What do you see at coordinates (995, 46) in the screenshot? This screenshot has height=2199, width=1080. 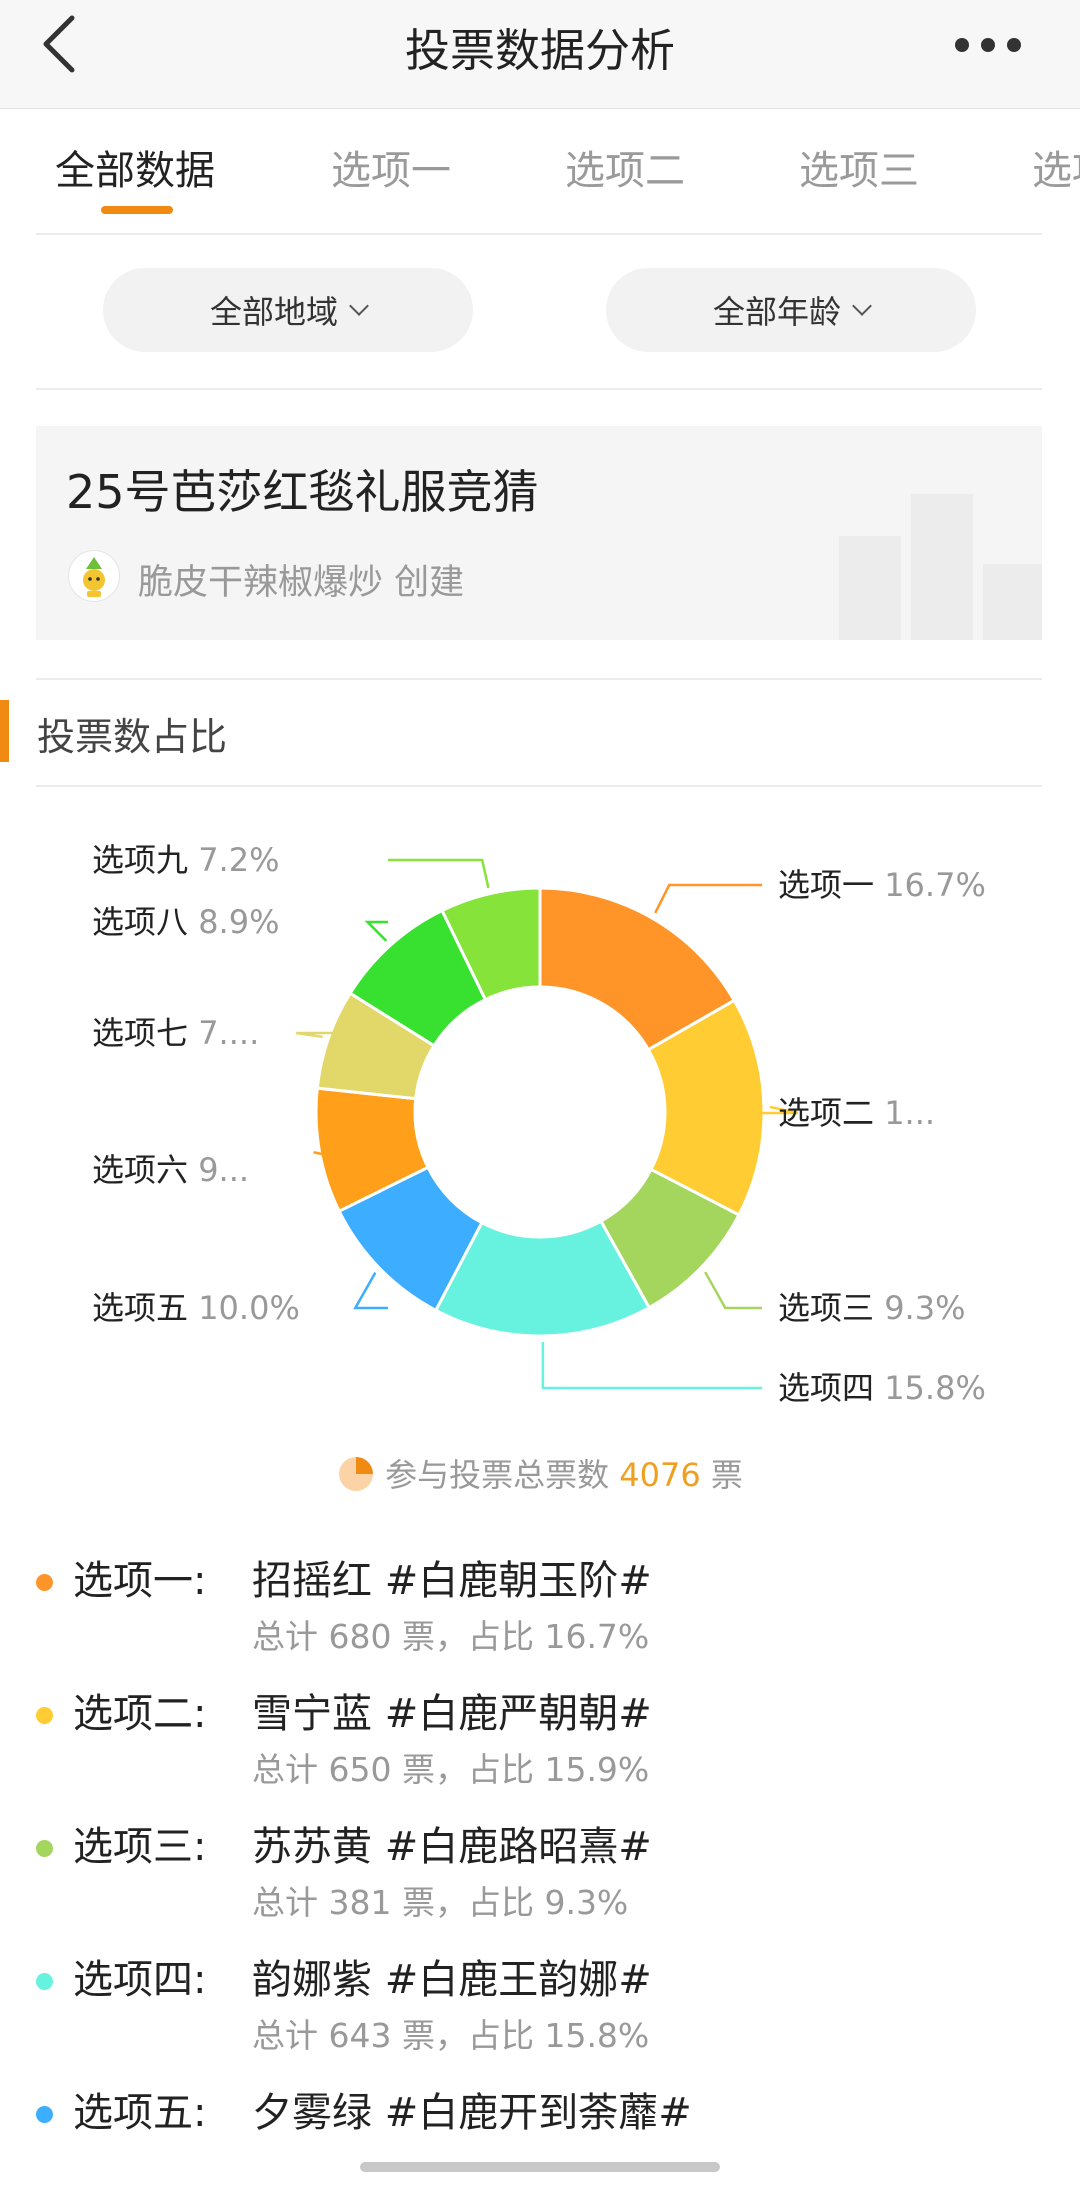 I see `more-icon` at bounding box center [995, 46].